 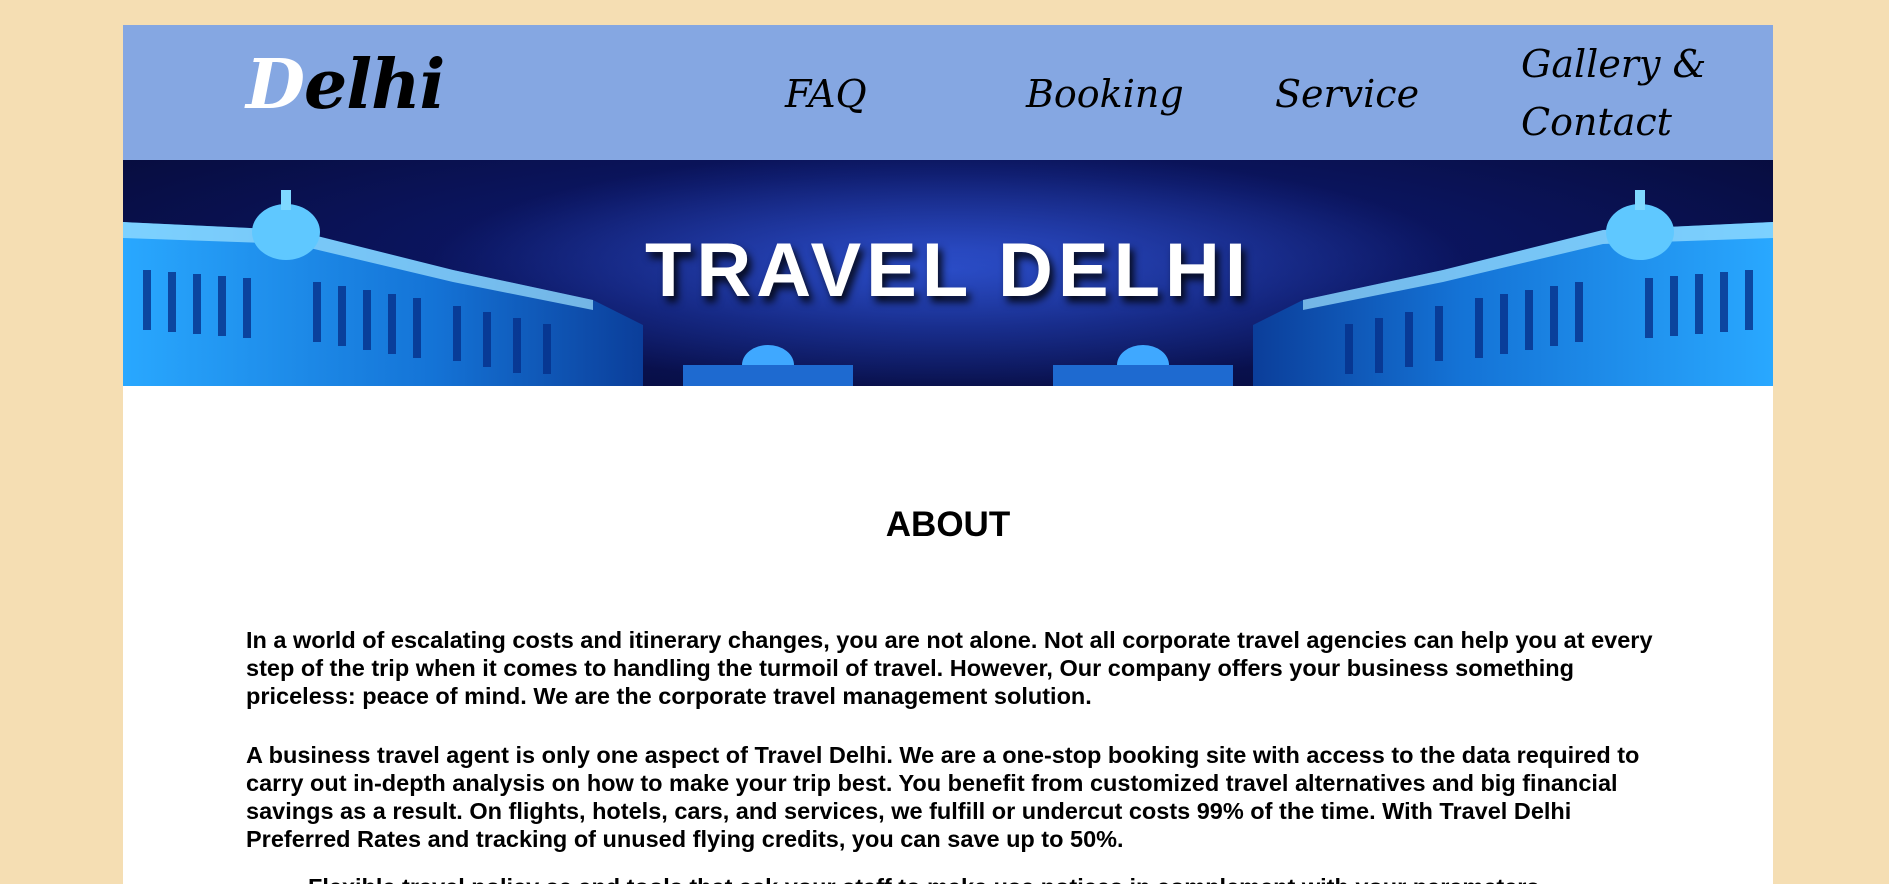 What do you see at coordinates (1347, 94) in the screenshot?
I see `nav-link-service: Service` at bounding box center [1347, 94].